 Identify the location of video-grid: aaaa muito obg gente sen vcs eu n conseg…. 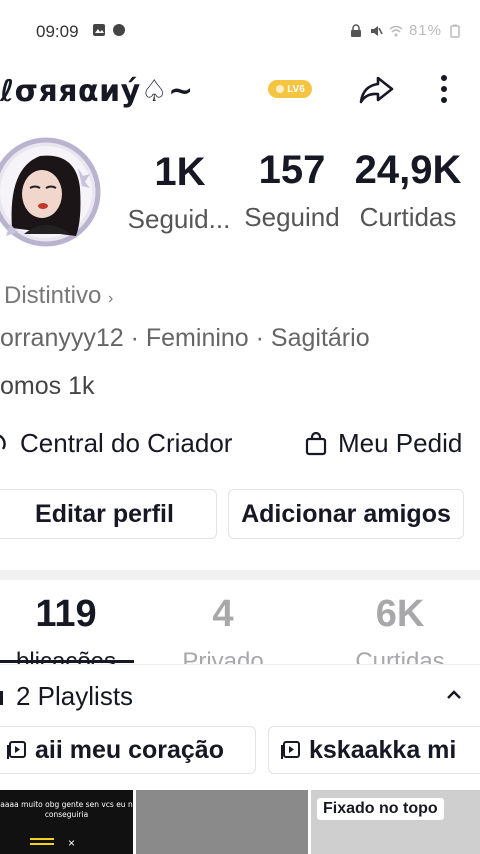
(240, 822).